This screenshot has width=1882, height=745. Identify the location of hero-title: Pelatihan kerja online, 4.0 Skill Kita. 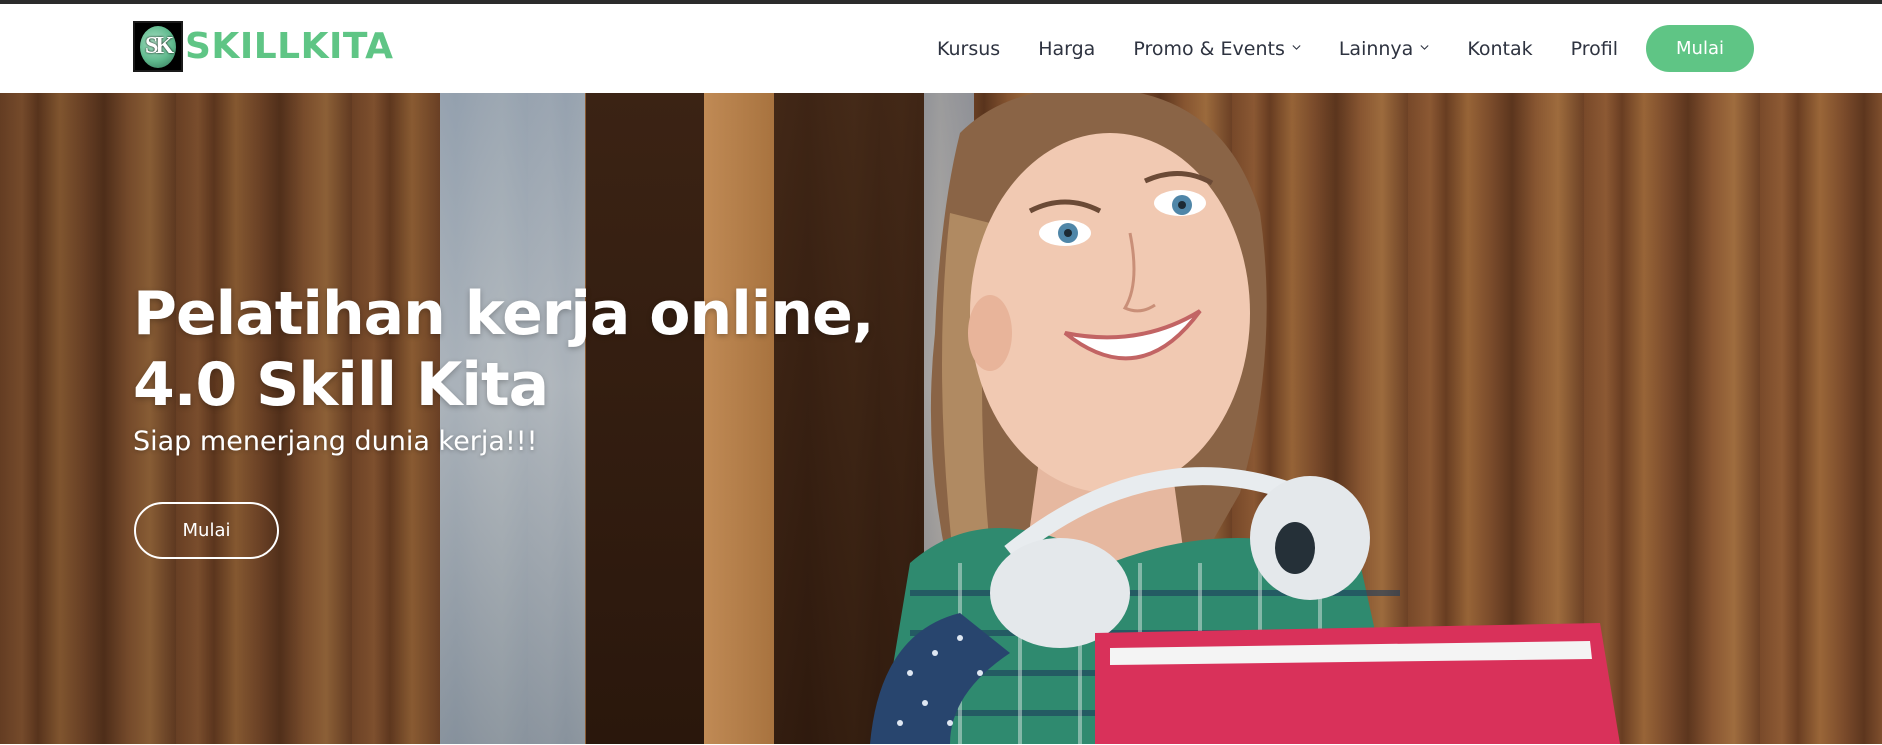
(513, 350).